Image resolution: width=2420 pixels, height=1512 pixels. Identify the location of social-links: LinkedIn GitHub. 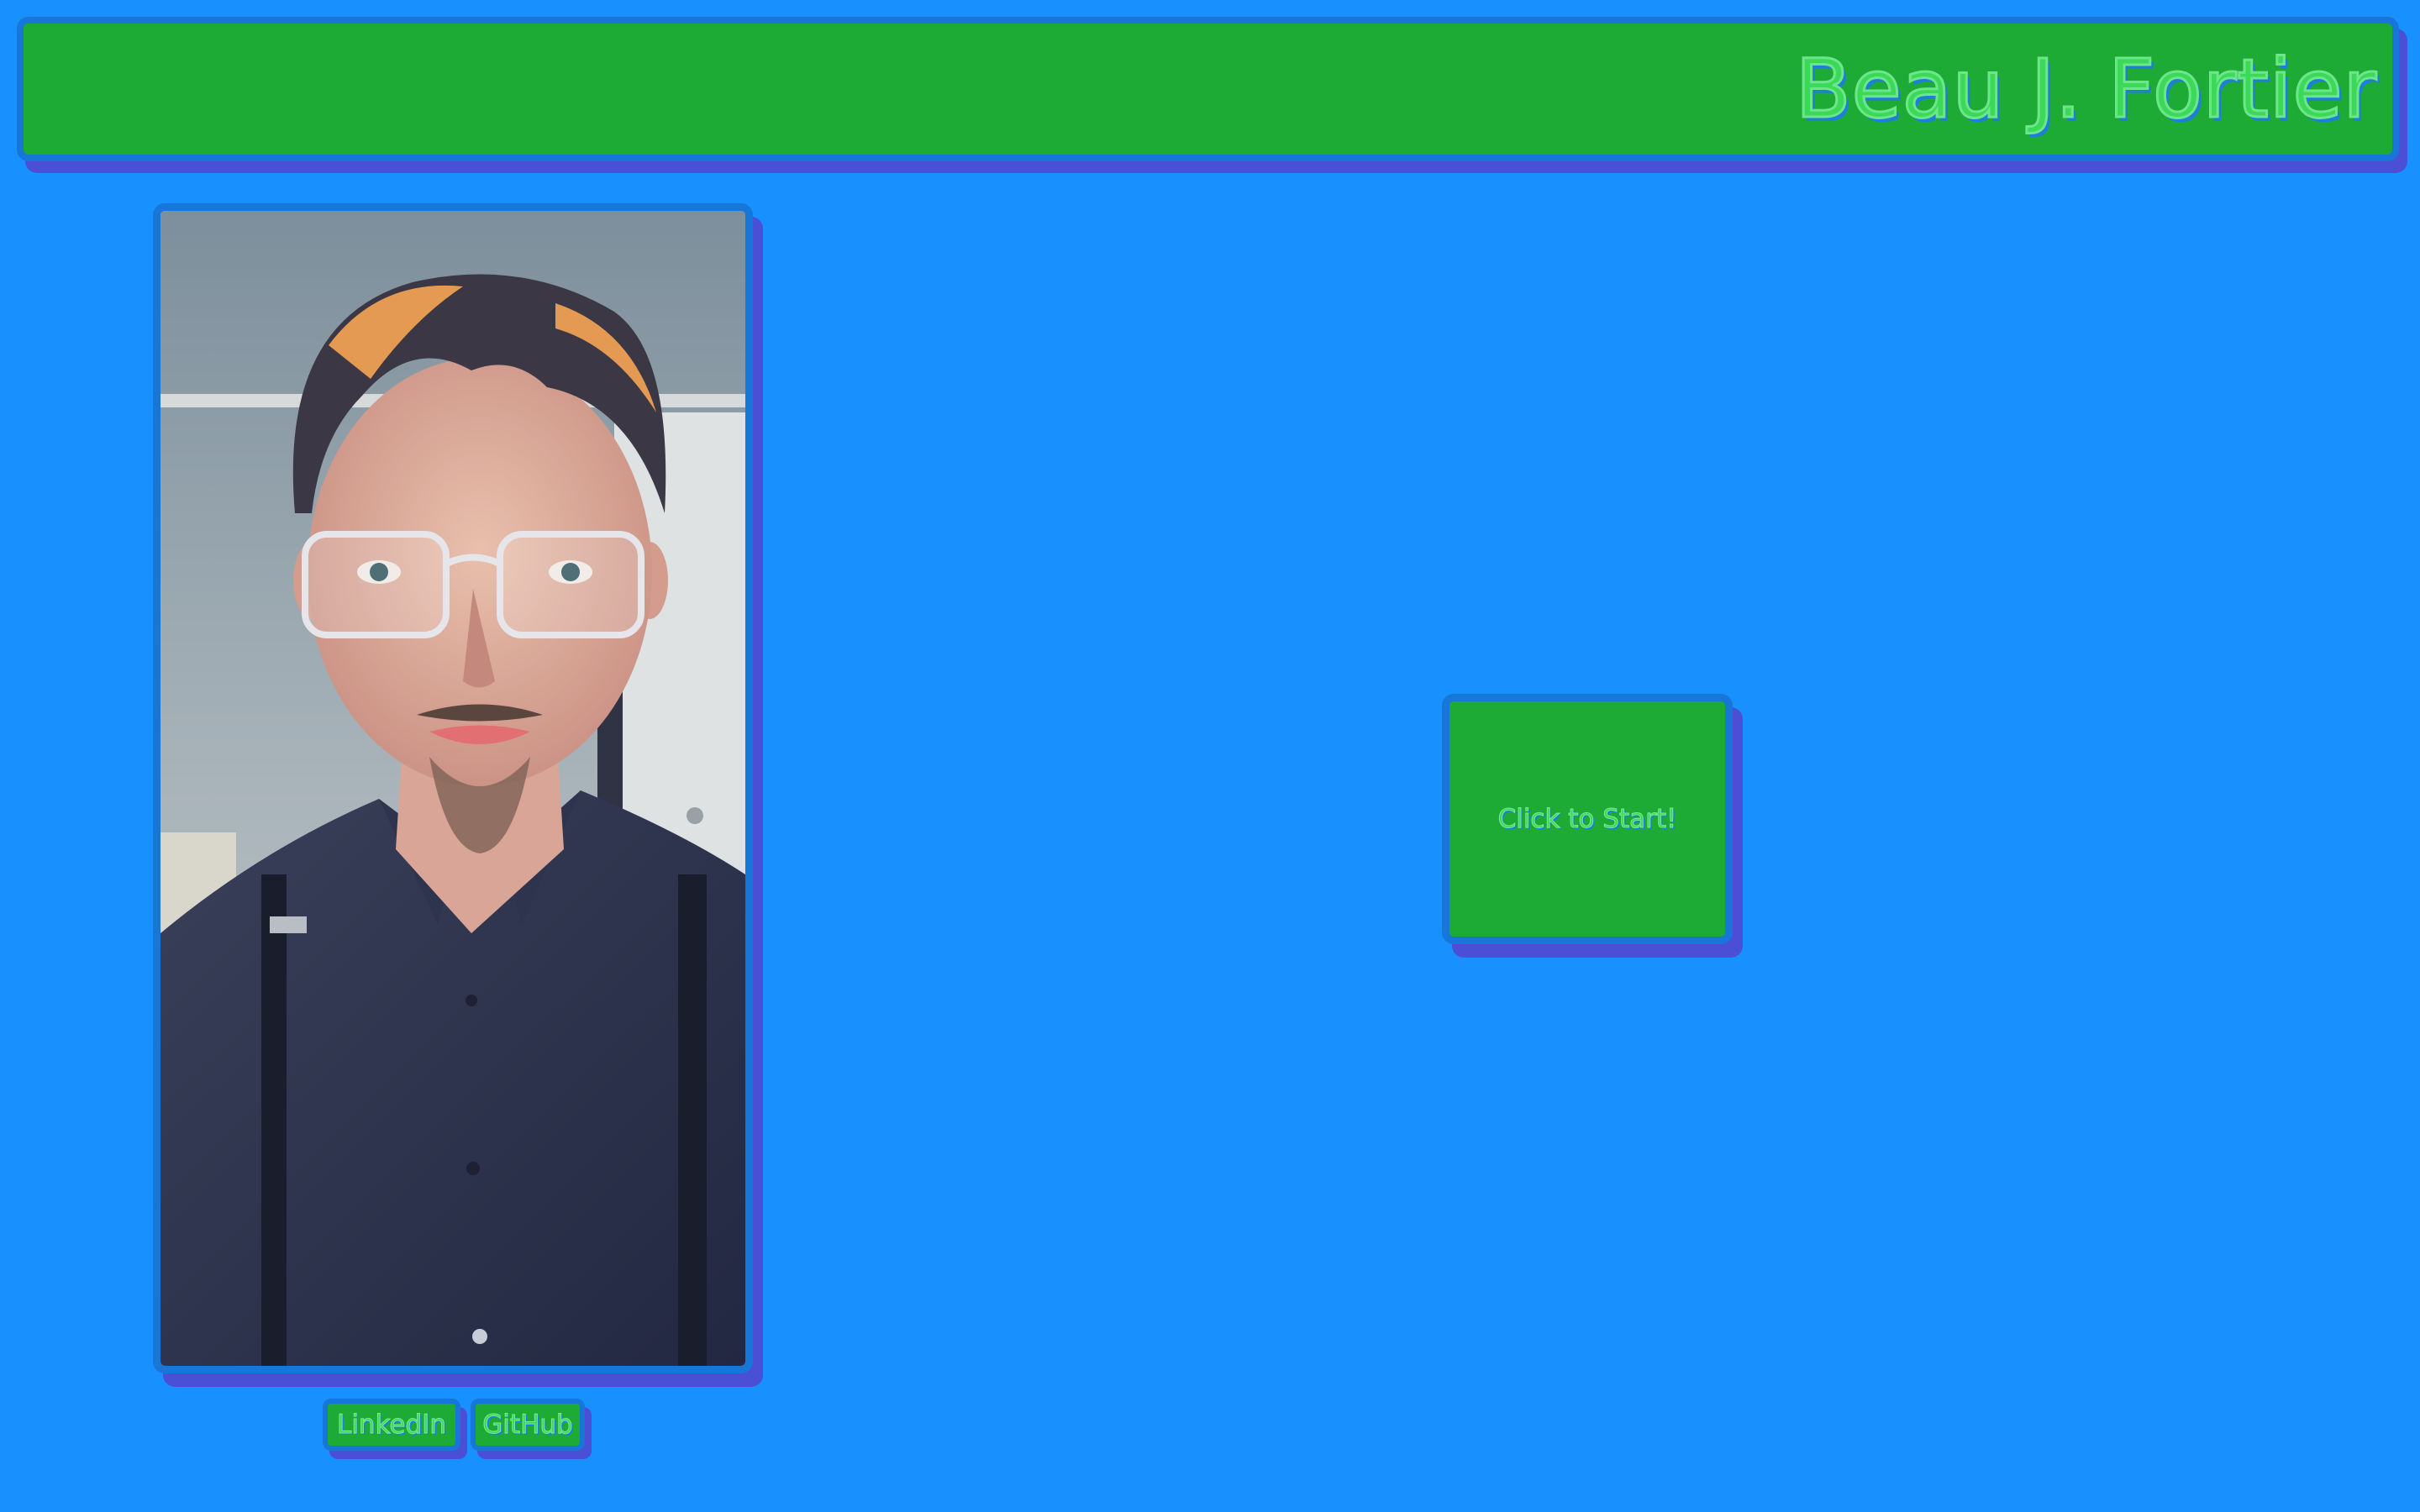
(454, 1425).